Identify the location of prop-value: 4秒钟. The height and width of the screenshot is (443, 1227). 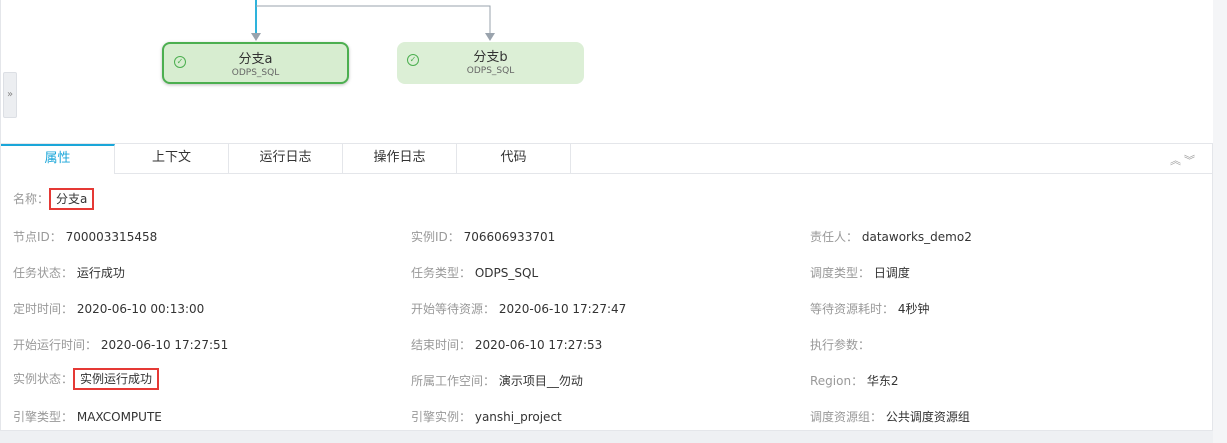
(913, 309).